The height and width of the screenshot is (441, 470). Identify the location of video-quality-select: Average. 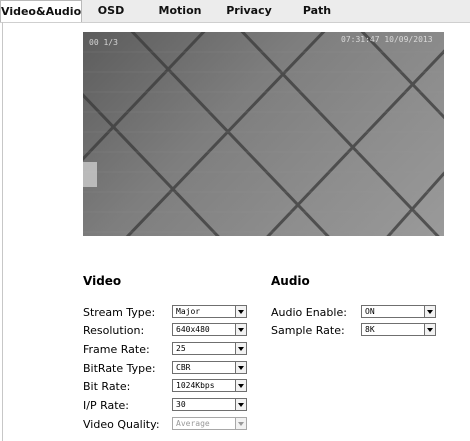
(209, 423).